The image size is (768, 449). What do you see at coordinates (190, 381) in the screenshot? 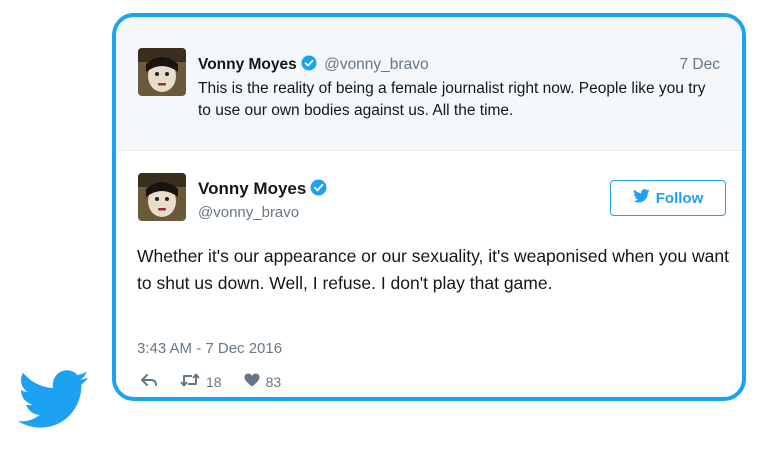
I see `retweet-icon` at bounding box center [190, 381].